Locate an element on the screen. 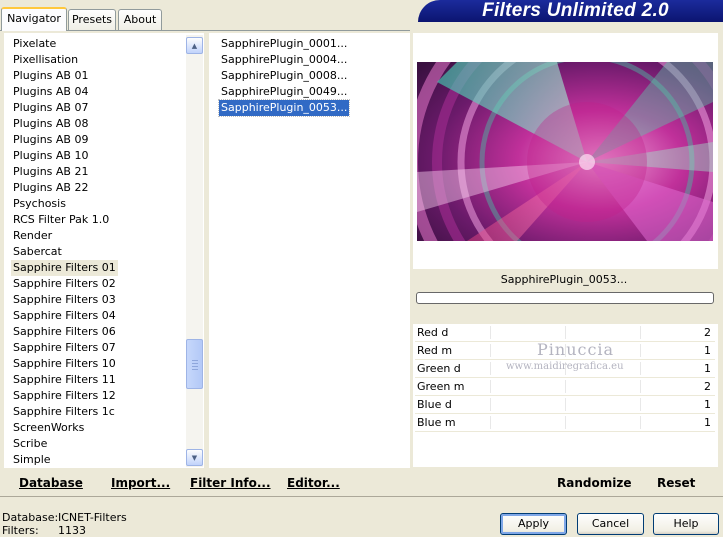  category-item: Plugins AB 04 is located at coordinates (50, 92).